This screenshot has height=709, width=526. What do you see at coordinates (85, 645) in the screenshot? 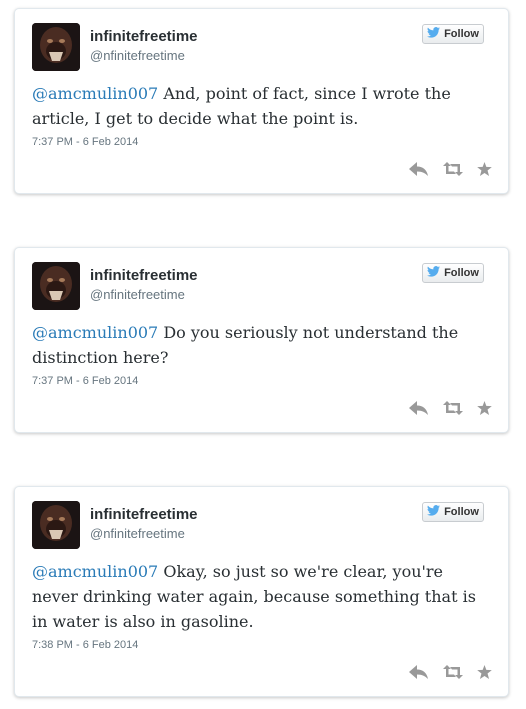
I see `timestamp: 7:38 PM - 6 Feb 2014` at bounding box center [85, 645].